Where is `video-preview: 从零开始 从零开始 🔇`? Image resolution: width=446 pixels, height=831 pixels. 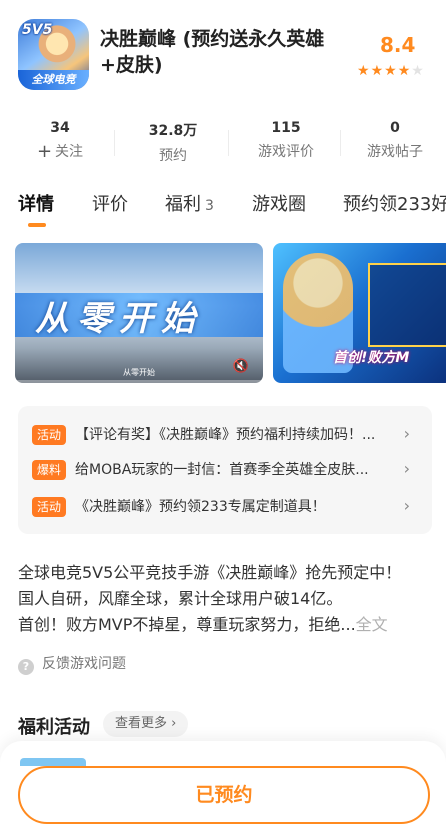
video-preview: 从零开始 从零开始 🔇 is located at coordinates (139, 313).